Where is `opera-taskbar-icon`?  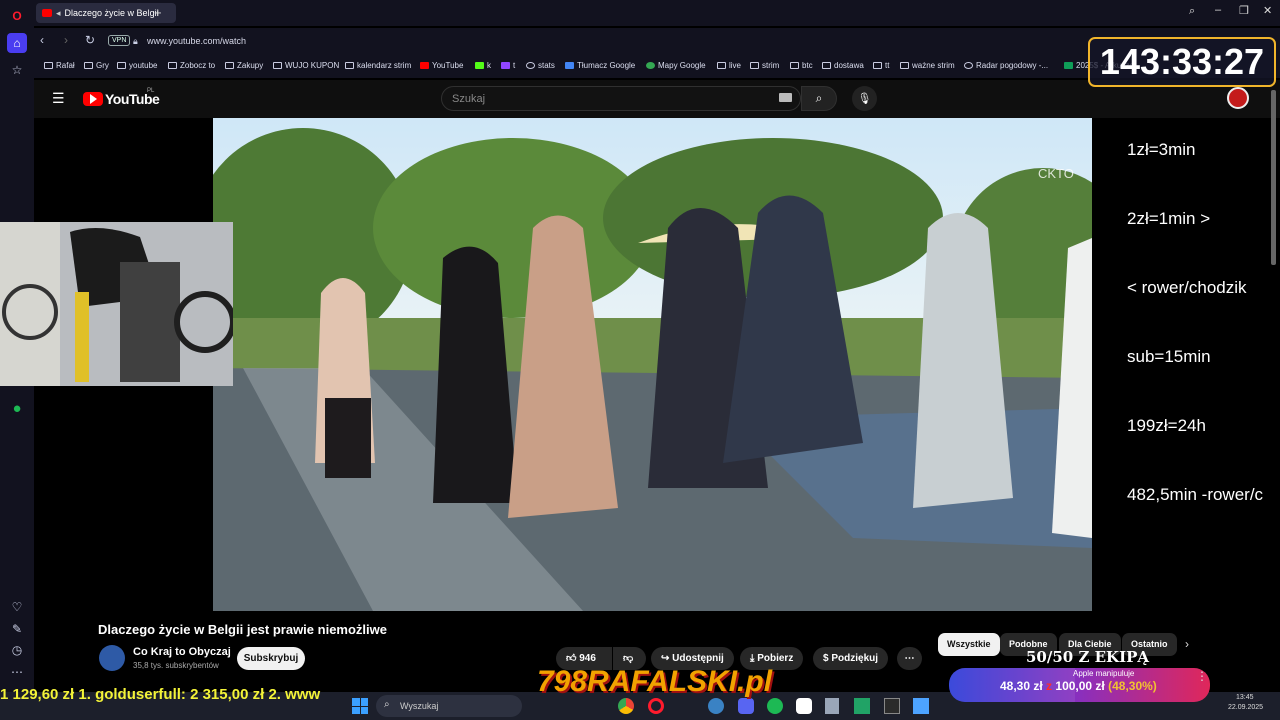
opera-taskbar-icon is located at coordinates (656, 706).